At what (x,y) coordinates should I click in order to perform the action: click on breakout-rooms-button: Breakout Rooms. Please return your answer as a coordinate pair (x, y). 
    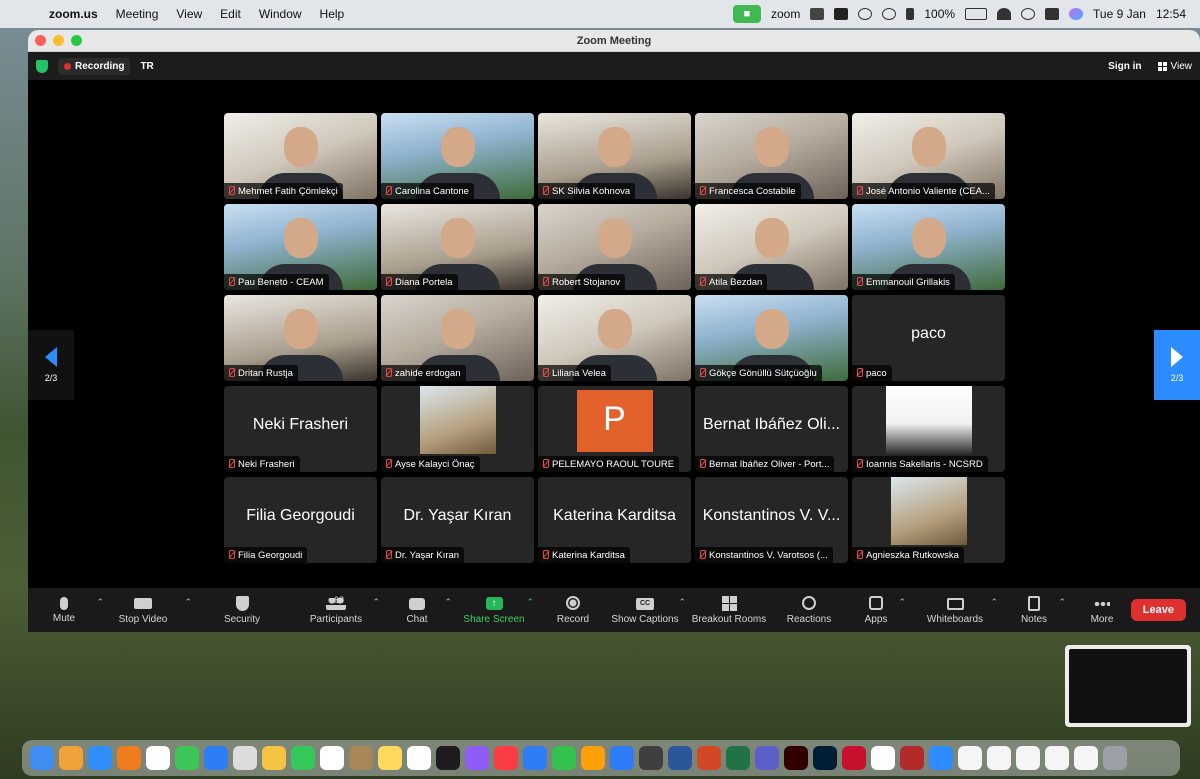
    Looking at the image, I should click on (729, 610).